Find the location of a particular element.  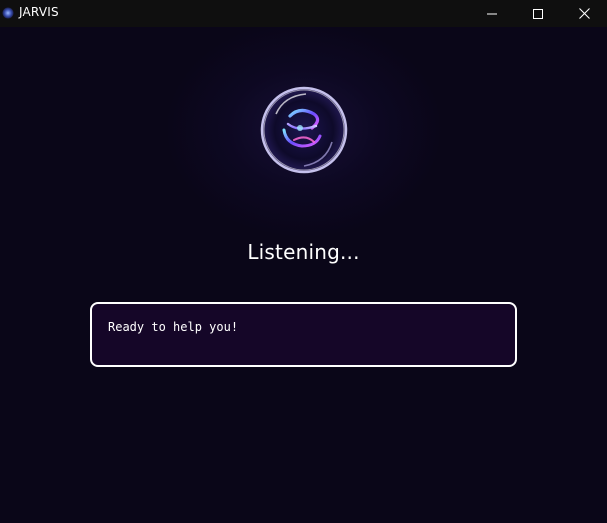

minimize-icon is located at coordinates (492, 13).